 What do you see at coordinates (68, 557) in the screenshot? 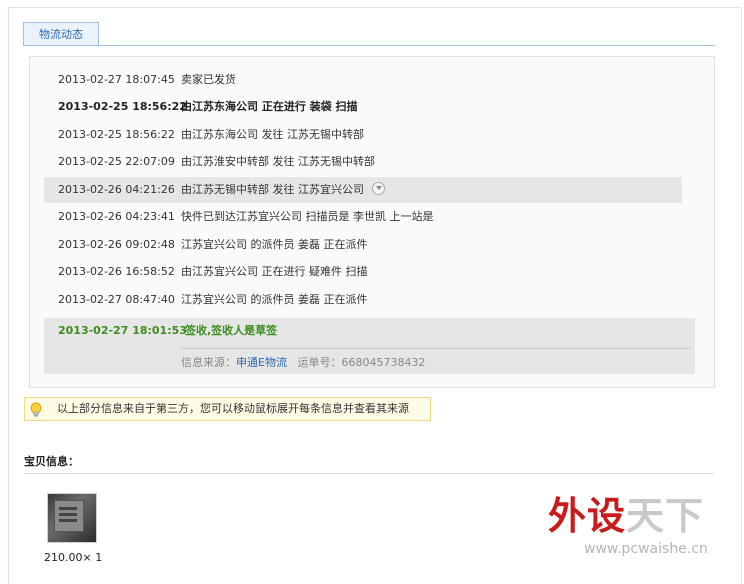
I see `product-price: 210.00×` at bounding box center [68, 557].